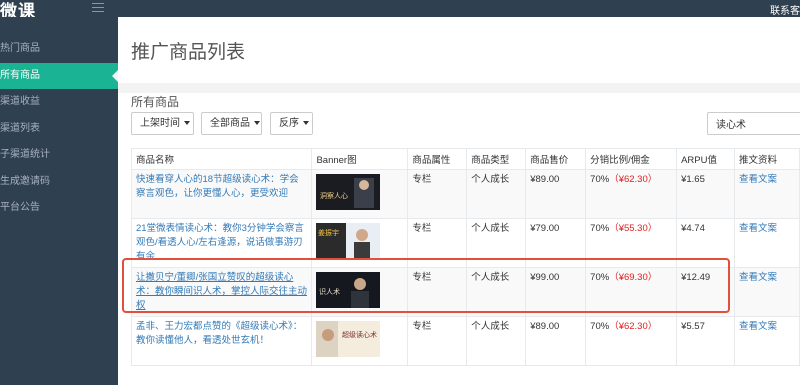 The width and height of the screenshot is (800, 385). I want to click on column-header: 商品名称, so click(221, 159).